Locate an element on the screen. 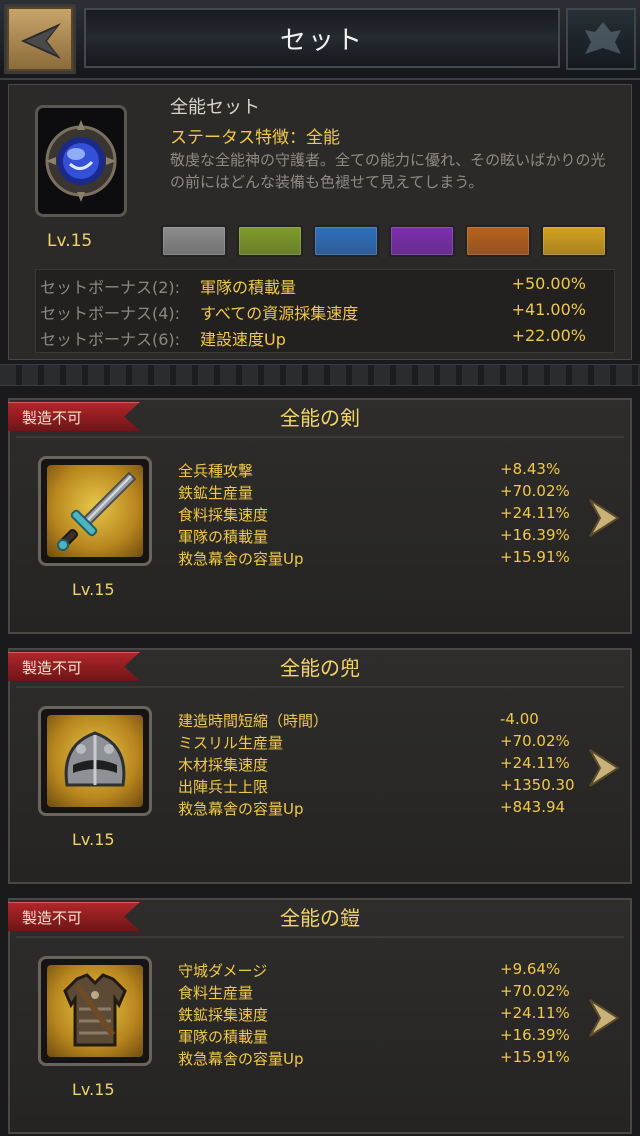 The height and width of the screenshot is (1136, 640). set-level: Lv.15 is located at coordinates (70, 241).